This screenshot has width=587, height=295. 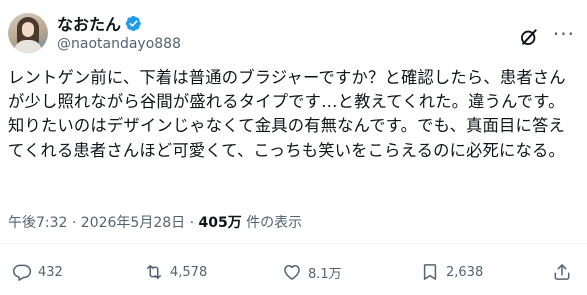 What do you see at coordinates (325, 274) in the screenshot?
I see `like-count: 8.1万` at bounding box center [325, 274].